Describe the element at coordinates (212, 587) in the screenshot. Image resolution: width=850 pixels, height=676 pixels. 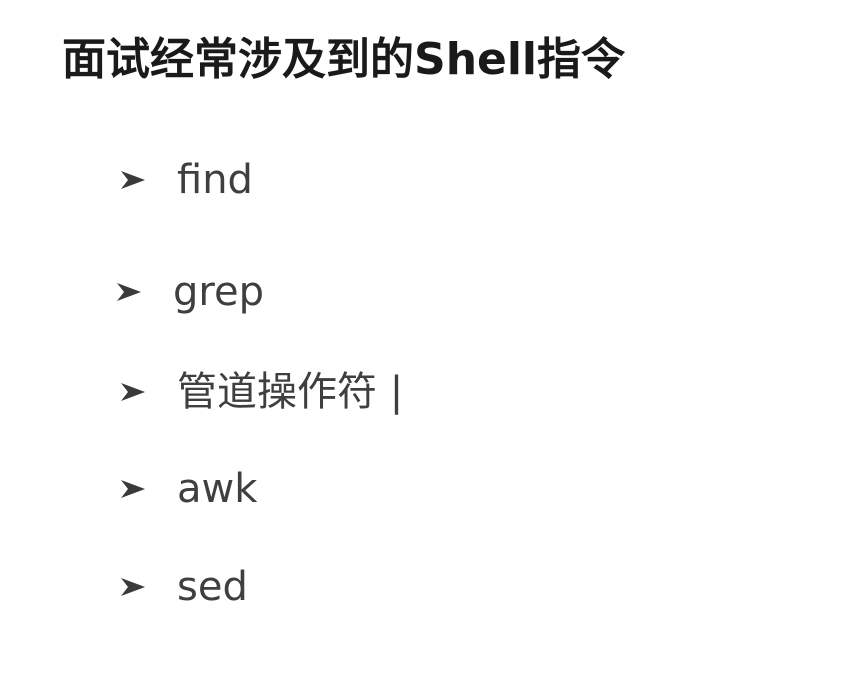
I see `bullet-text: sed` at that location.